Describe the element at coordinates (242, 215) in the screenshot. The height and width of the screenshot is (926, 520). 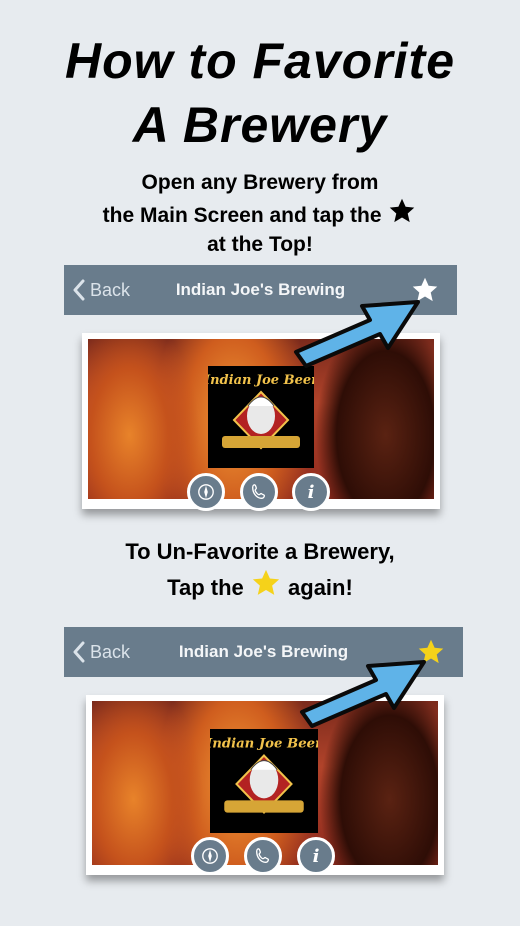
I see `instruction-step-1-line-2-text: the Main Screen and tap the` at that location.